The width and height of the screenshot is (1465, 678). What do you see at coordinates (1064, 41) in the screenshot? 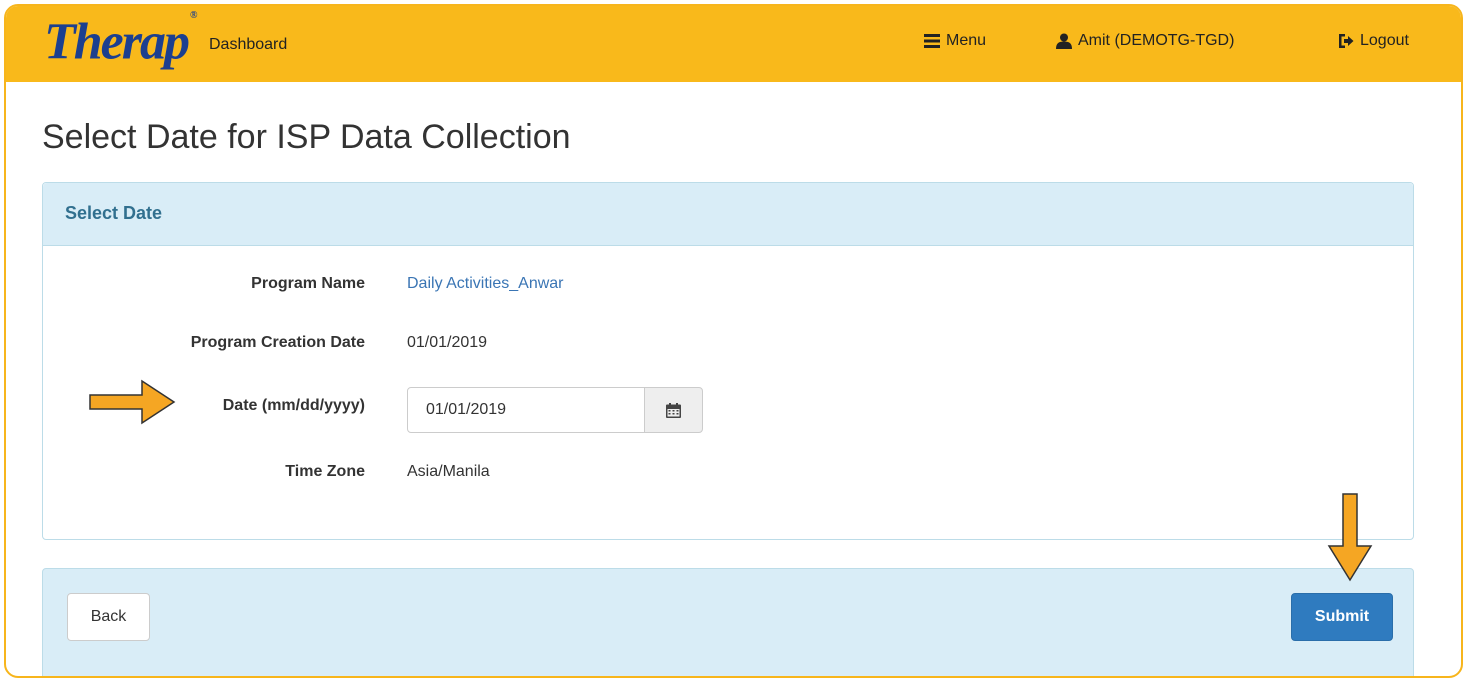
I see `user-icon` at bounding box center [1064, 41].